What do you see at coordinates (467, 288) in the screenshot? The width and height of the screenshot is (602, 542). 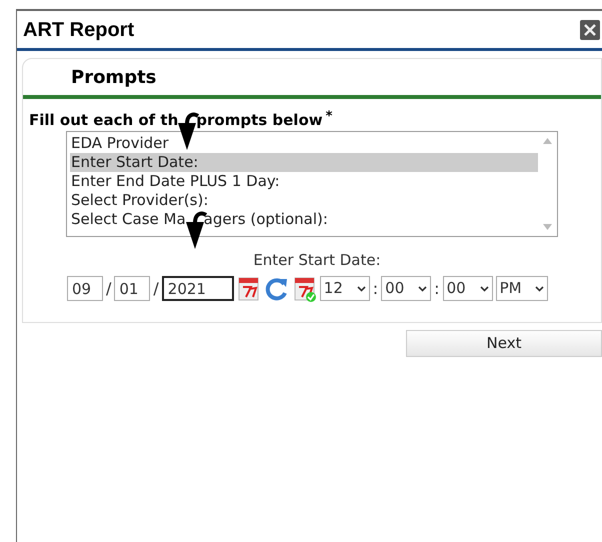 I see `second-select: 00` at bounding box center [467, 288].